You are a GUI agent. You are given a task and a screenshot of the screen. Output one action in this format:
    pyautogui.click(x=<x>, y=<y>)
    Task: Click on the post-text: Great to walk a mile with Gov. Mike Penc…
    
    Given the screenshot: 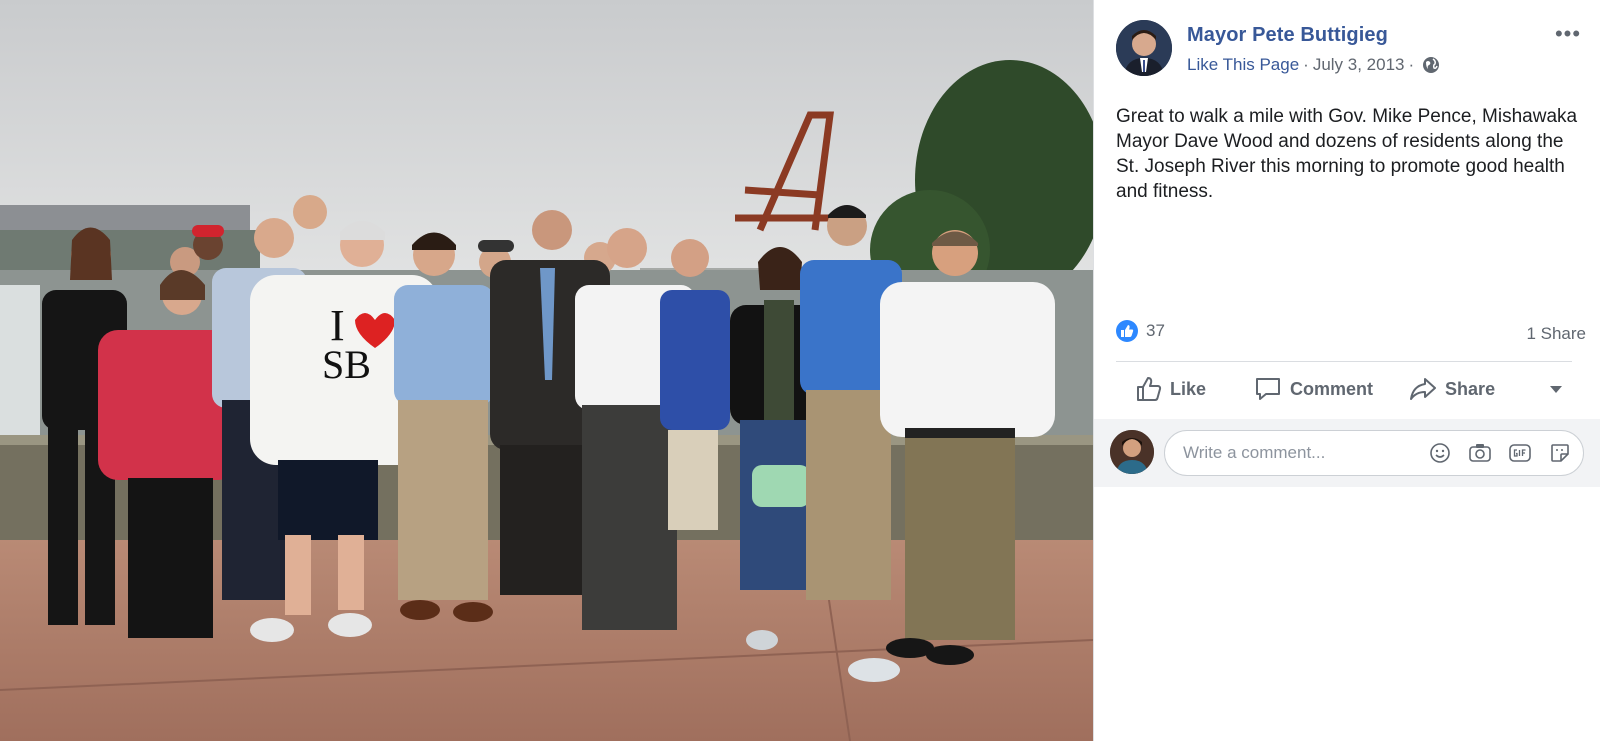 What is the action you would take?
    pyautogui.click(x=1347, y=154)
    